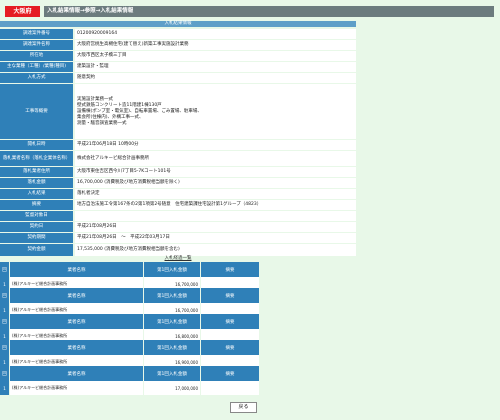 The width and height of the screenshot is (500, 420). Describe the element at coordinates (108, 144) in the screenshot. I see `detail-value-line: 平成21年06月18日 10時00分` at that location.